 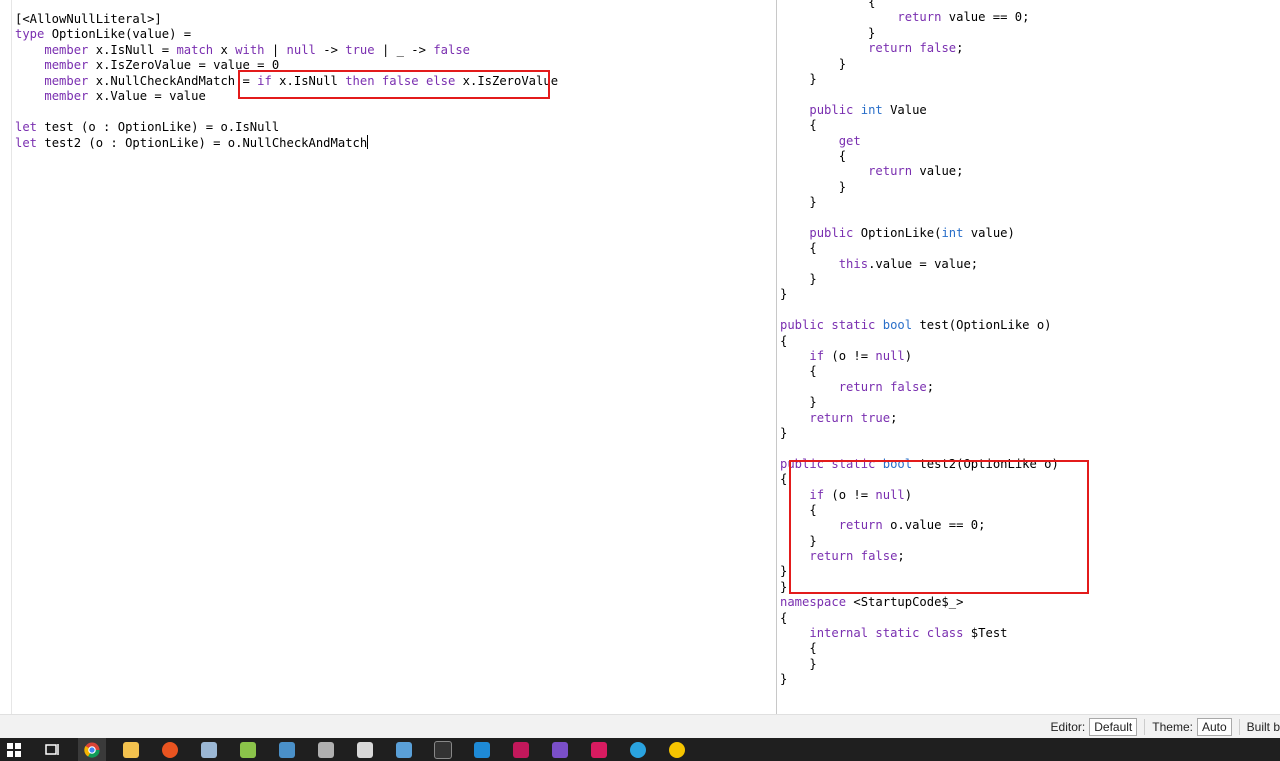 I want to click on rider-icon, so click(x=521, y=749).